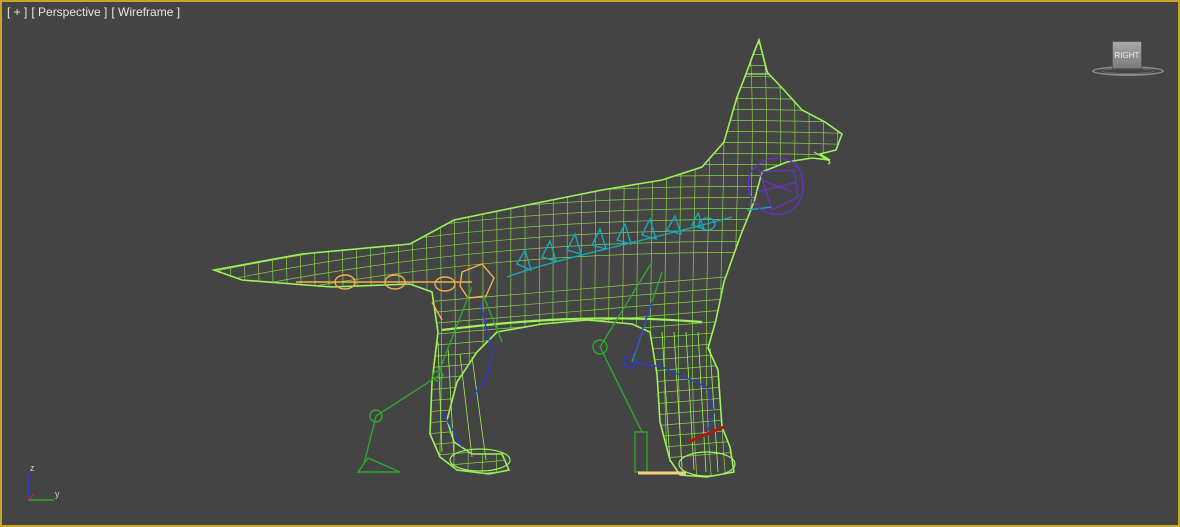  I want to click on rear-paw-mesh, so click(480, 460).